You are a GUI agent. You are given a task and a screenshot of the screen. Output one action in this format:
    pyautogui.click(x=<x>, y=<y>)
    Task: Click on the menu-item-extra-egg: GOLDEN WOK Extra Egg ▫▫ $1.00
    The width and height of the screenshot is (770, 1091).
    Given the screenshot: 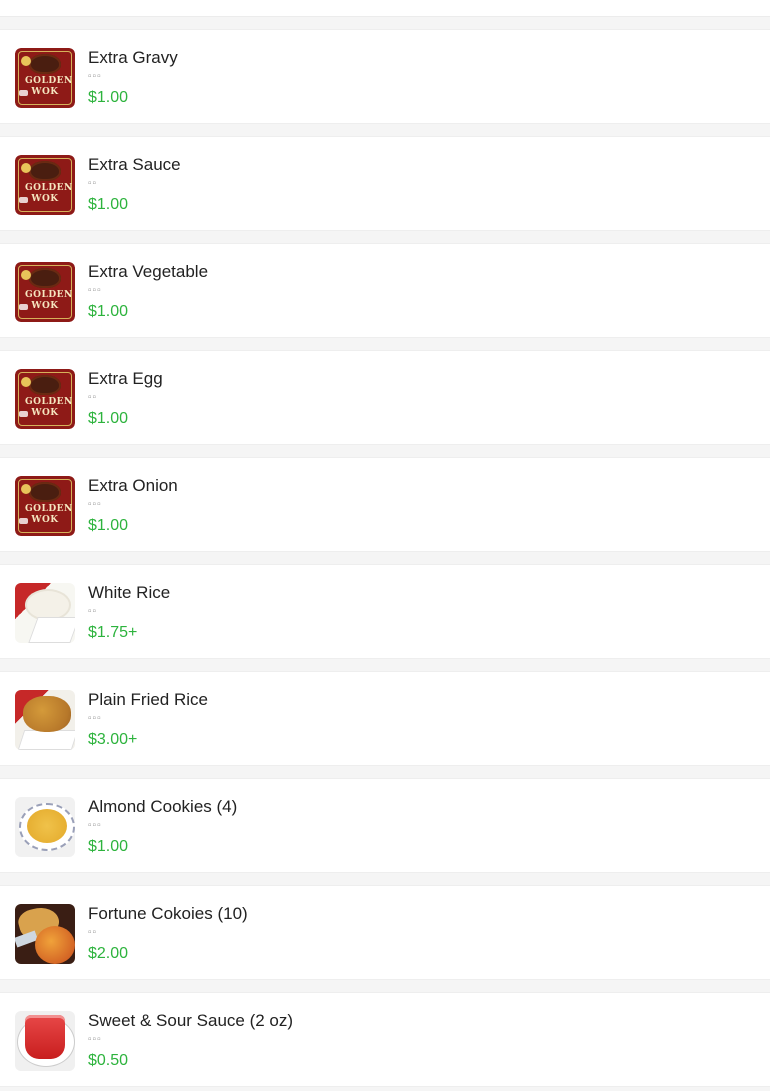 What is the action you would take?
    pyautogui.click(x=385, y=397)
    